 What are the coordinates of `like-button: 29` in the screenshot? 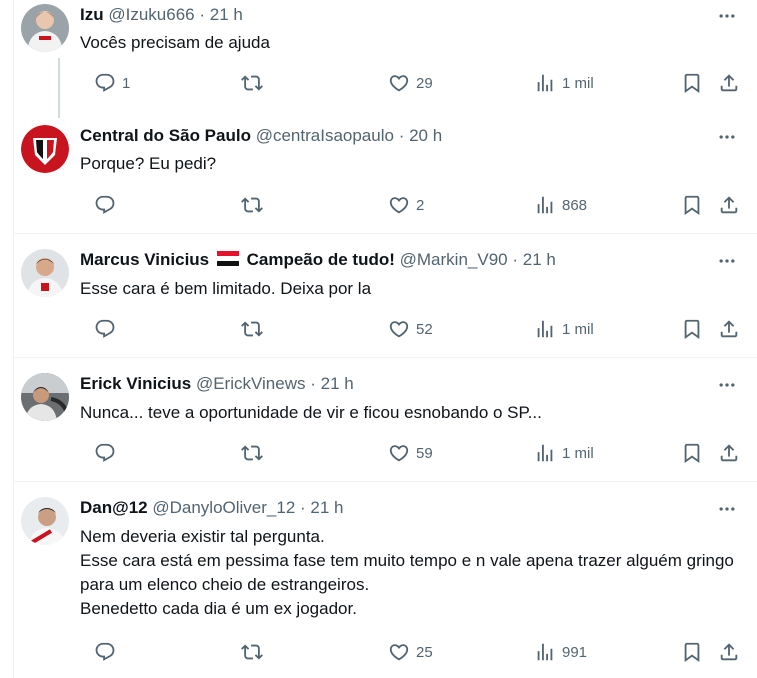 It's located at (410, 83).